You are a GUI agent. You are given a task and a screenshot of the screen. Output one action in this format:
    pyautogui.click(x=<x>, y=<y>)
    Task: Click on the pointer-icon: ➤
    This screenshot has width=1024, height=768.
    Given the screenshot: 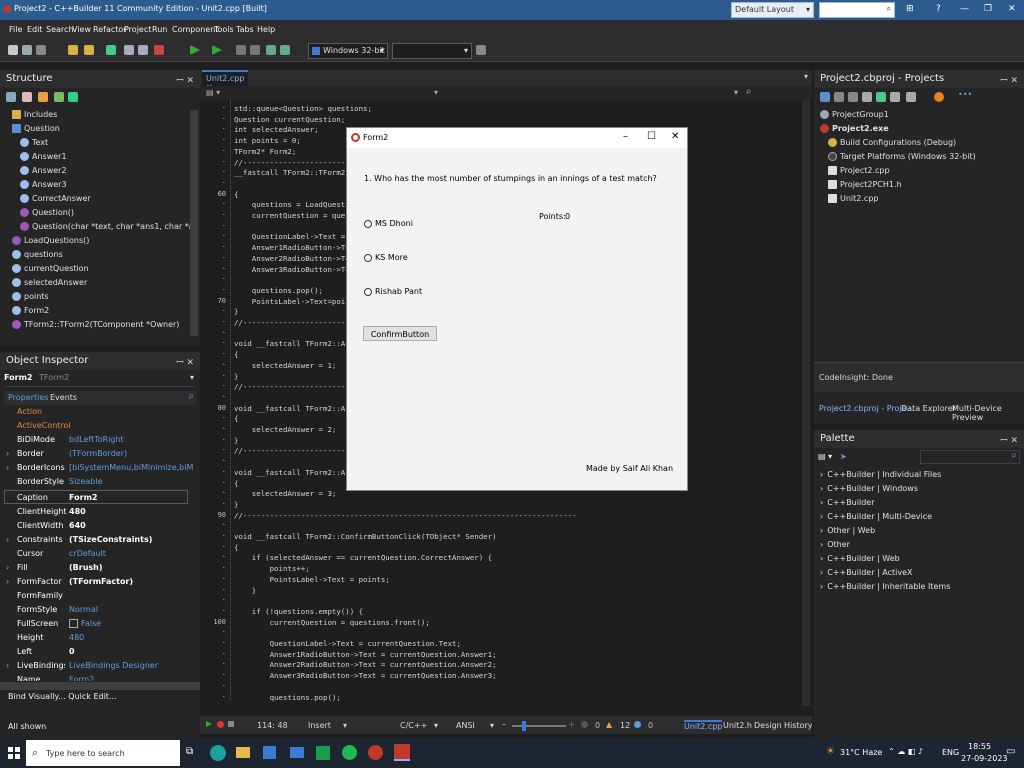 What is the action you would take?
    pyautogui.click(x=843, y=456)
    